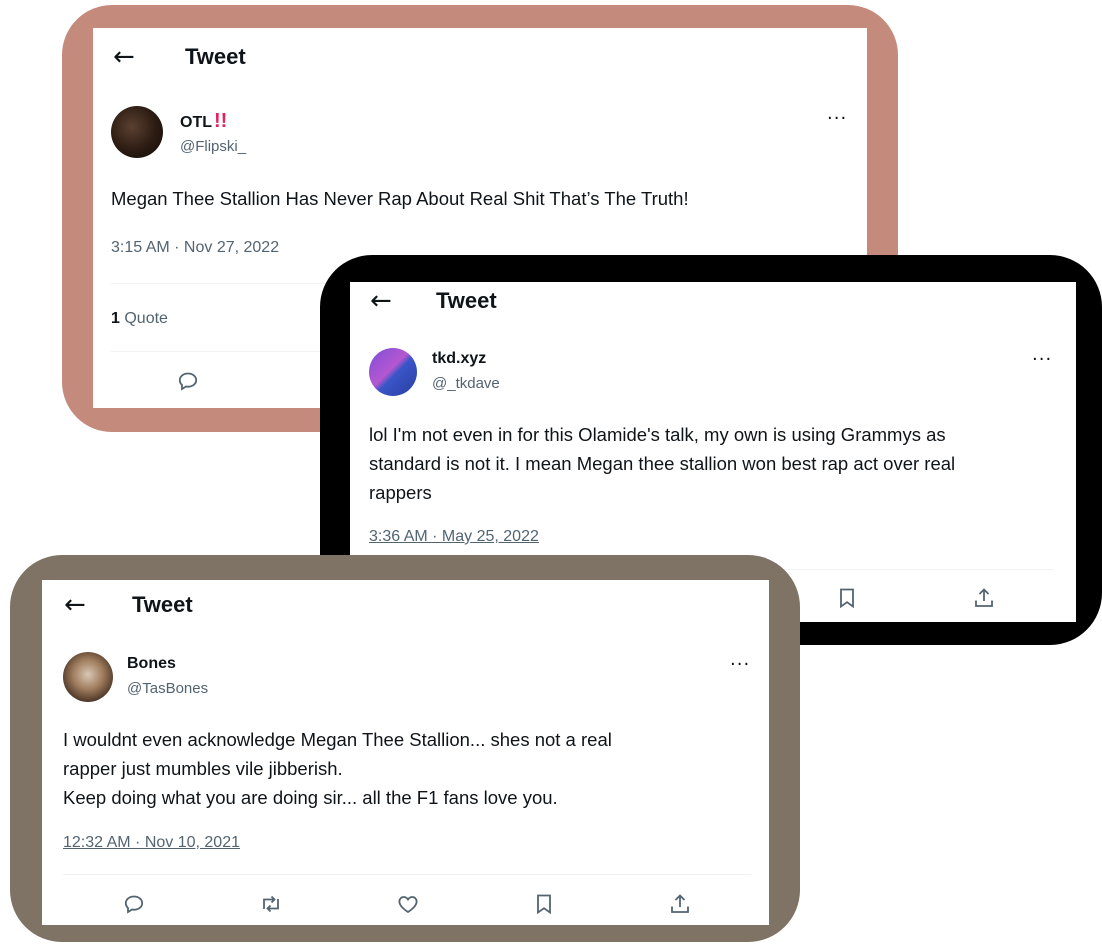 Image resolution: width=1102 pixels, height=945 pixels. Describe the element at coordinates (213, 146) in the screenshot. I see `user-handle: @Flipski_` at that location.